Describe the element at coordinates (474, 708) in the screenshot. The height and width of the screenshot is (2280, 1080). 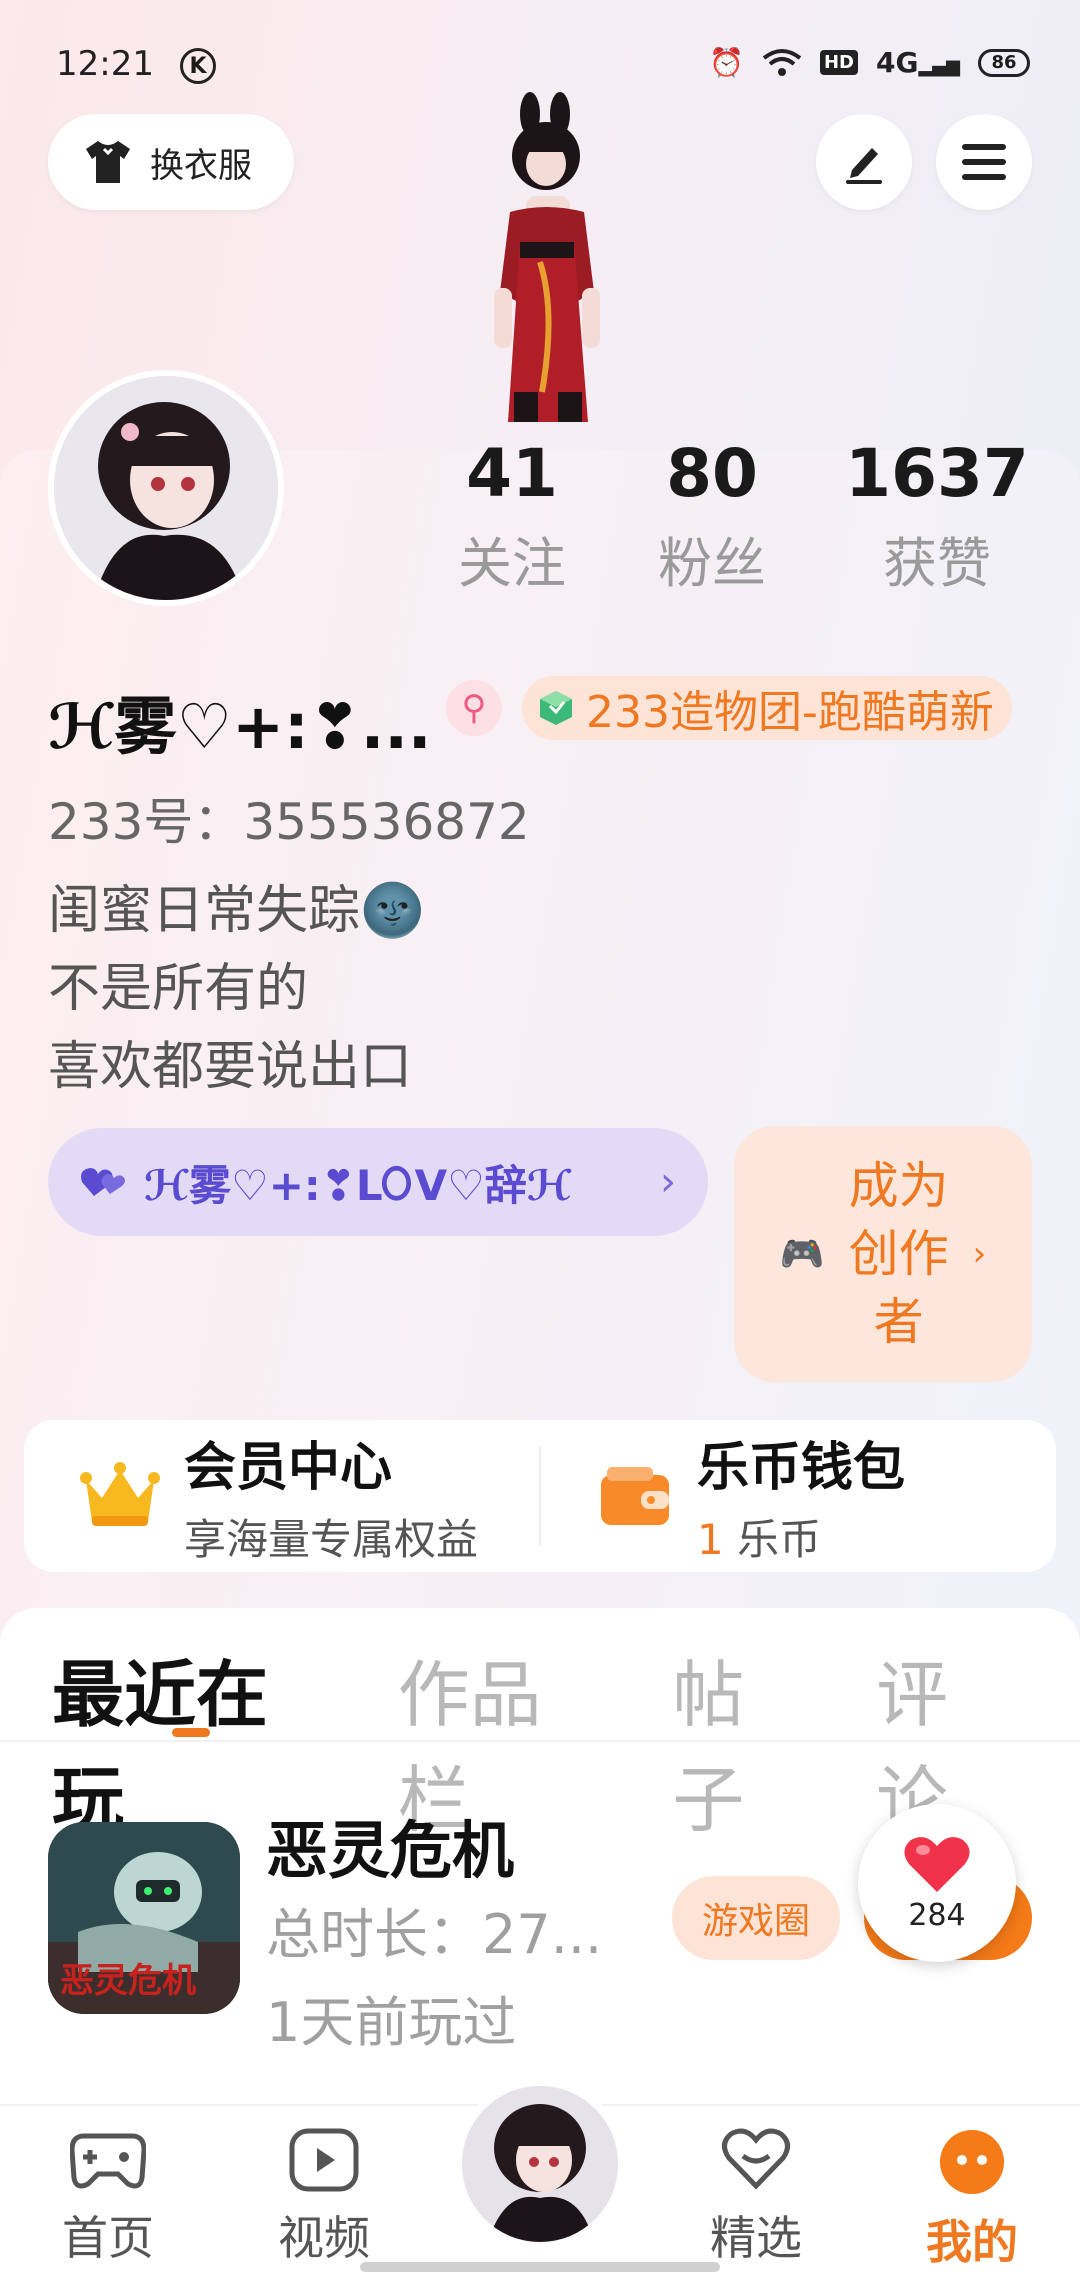
I see `gender-female-icon: ⚲` at that location.